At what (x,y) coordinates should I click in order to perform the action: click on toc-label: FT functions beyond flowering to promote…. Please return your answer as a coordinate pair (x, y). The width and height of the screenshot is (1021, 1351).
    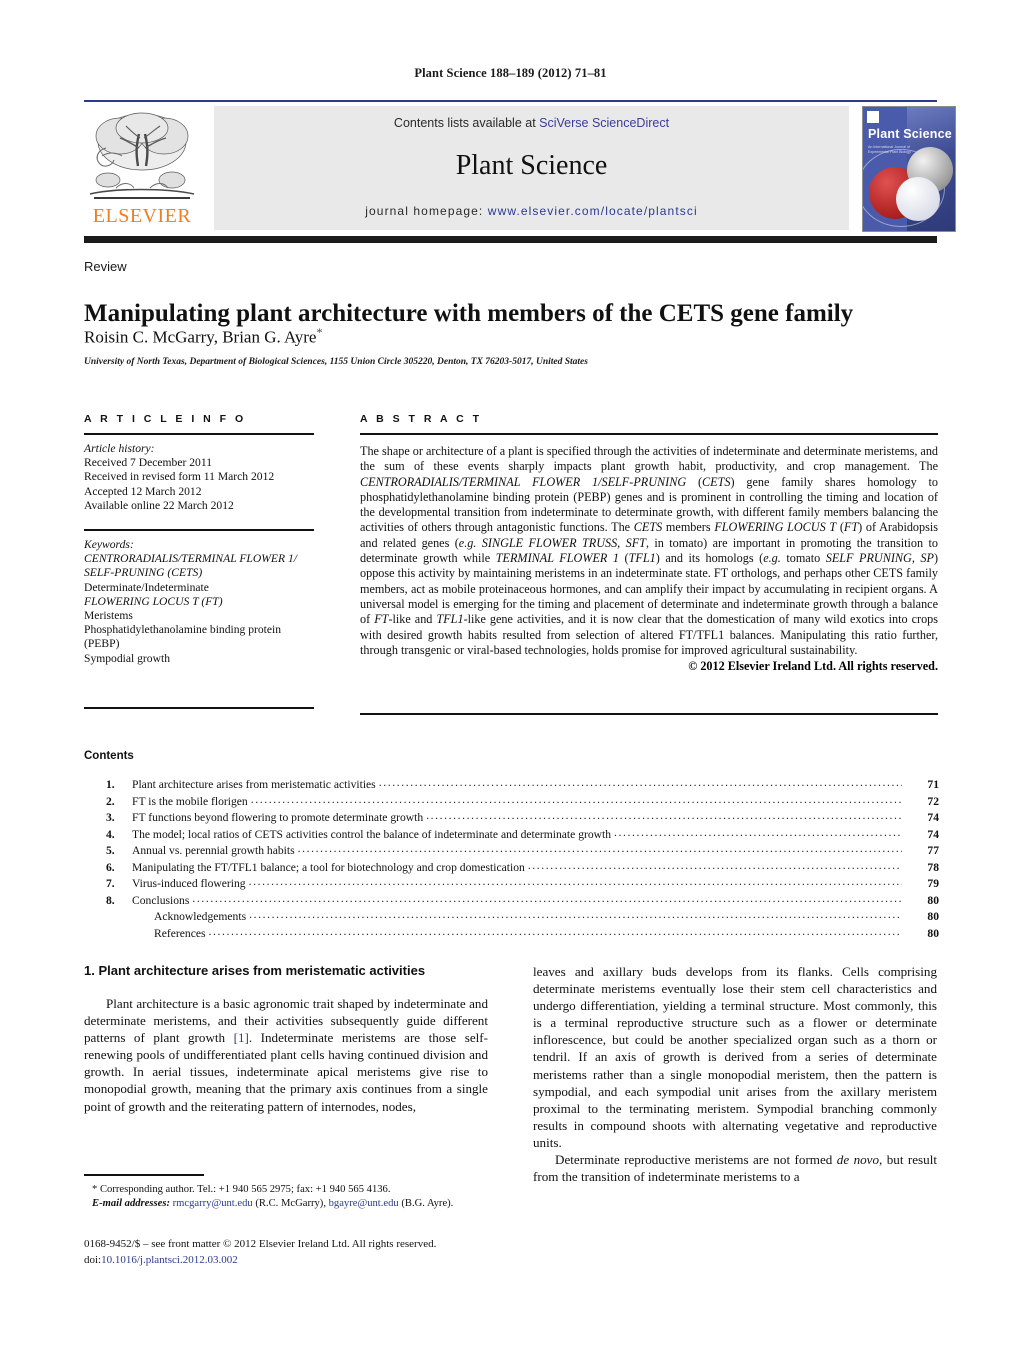
    Looking at the image, I should click on (277, 817).